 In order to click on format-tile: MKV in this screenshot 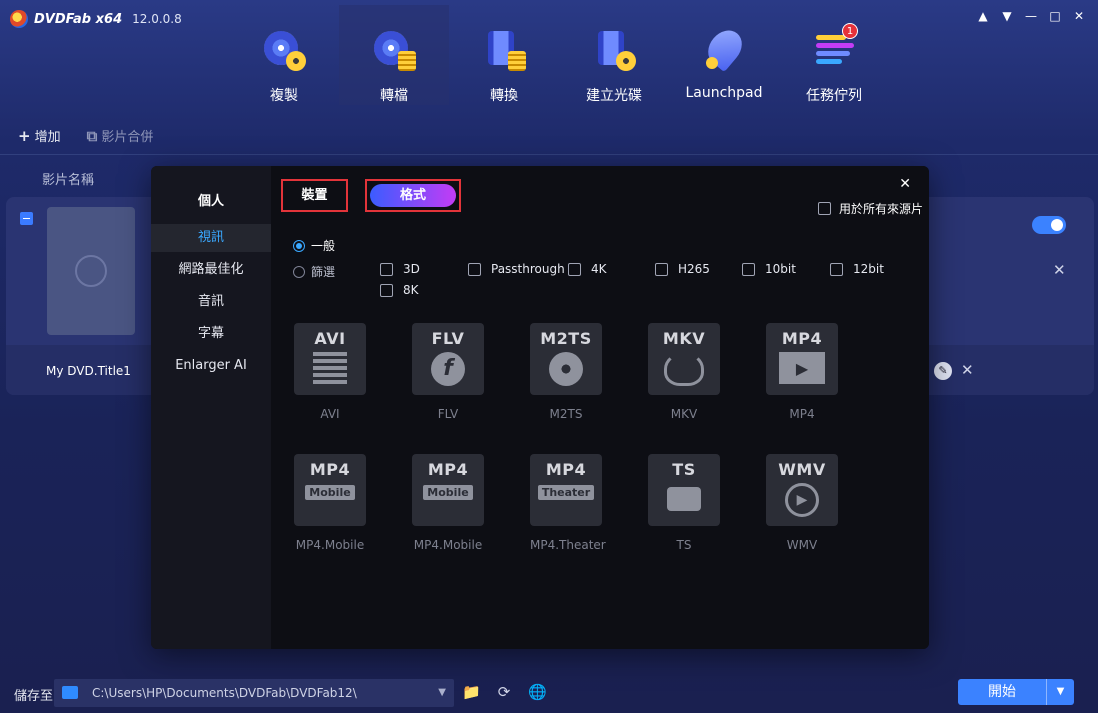, I will do `click(684, 359)`.